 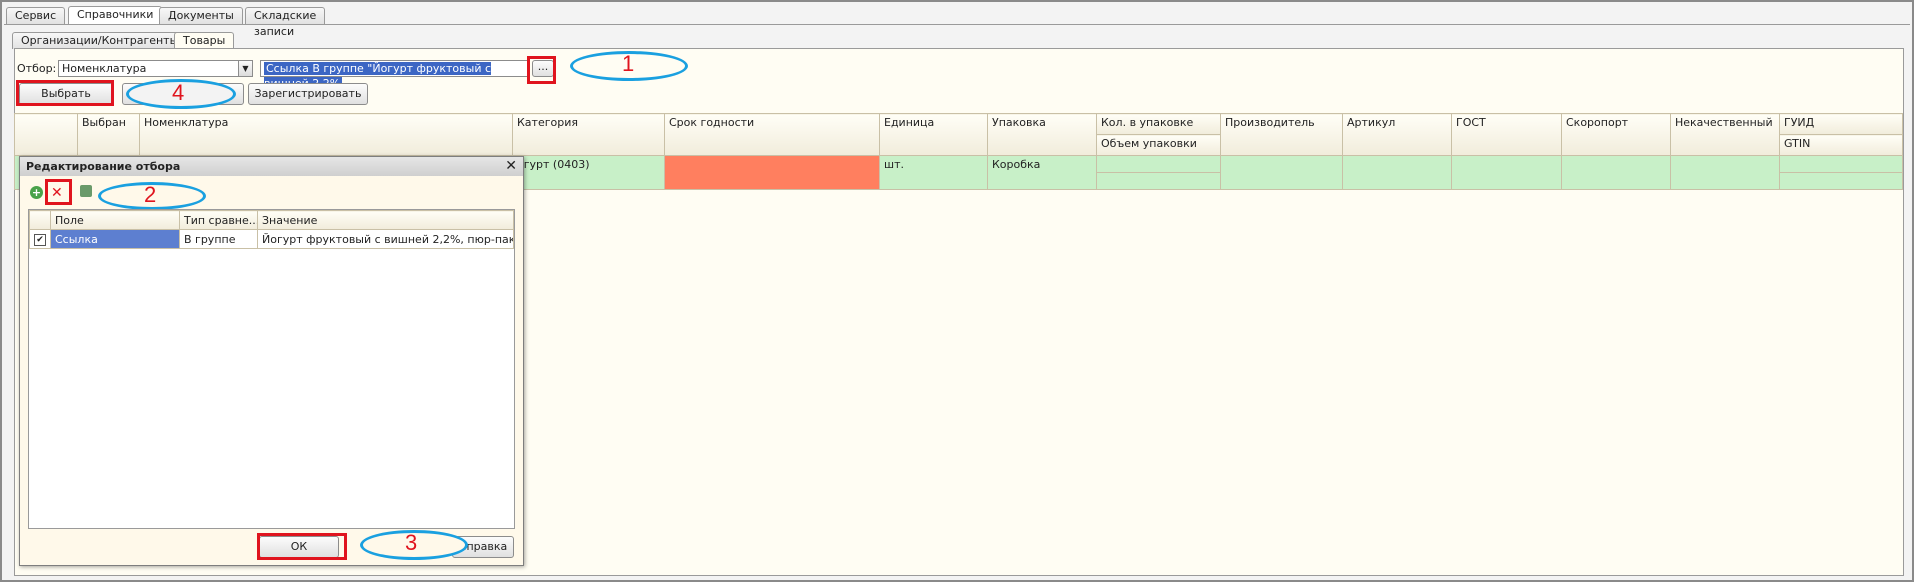 What do you see at coordinates (1841, 145) in the screenshot?
I see `header-gtin: GTIN` at bounding box center [1841, 145].